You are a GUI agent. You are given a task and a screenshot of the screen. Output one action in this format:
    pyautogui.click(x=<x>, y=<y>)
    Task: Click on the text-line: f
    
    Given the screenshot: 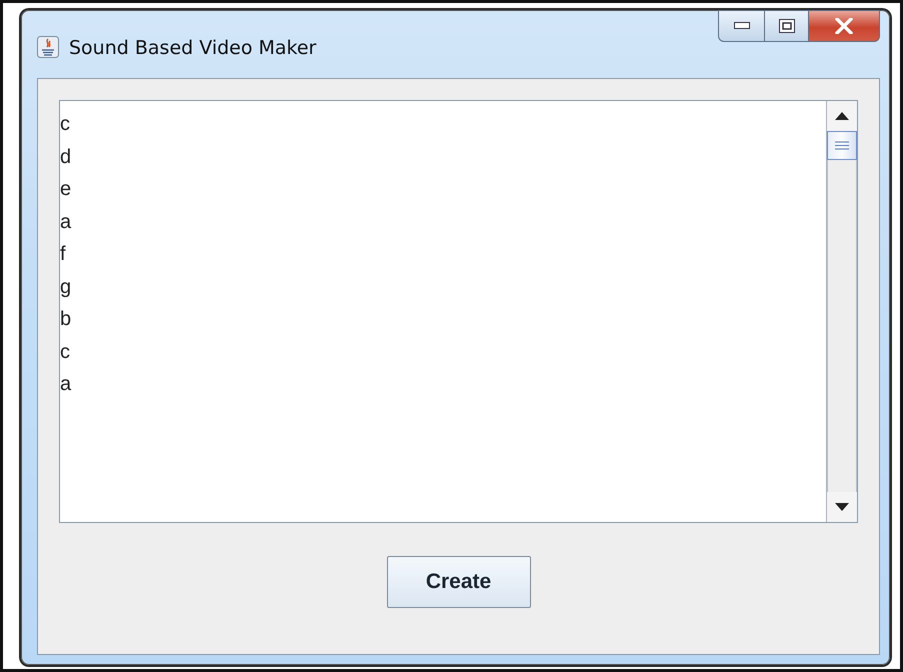 What is the action you would take?
    pyautogui.click(x=63, y=254)
    